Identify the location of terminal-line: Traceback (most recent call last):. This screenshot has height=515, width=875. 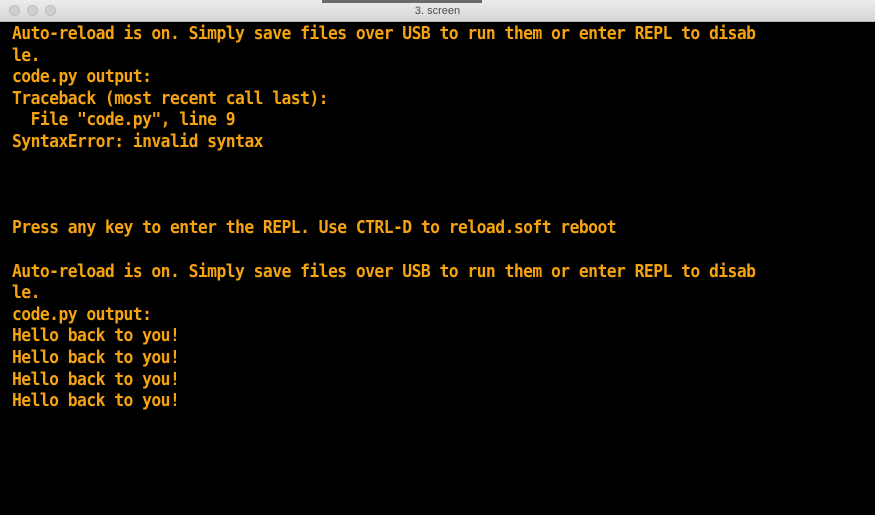
(170, 98).